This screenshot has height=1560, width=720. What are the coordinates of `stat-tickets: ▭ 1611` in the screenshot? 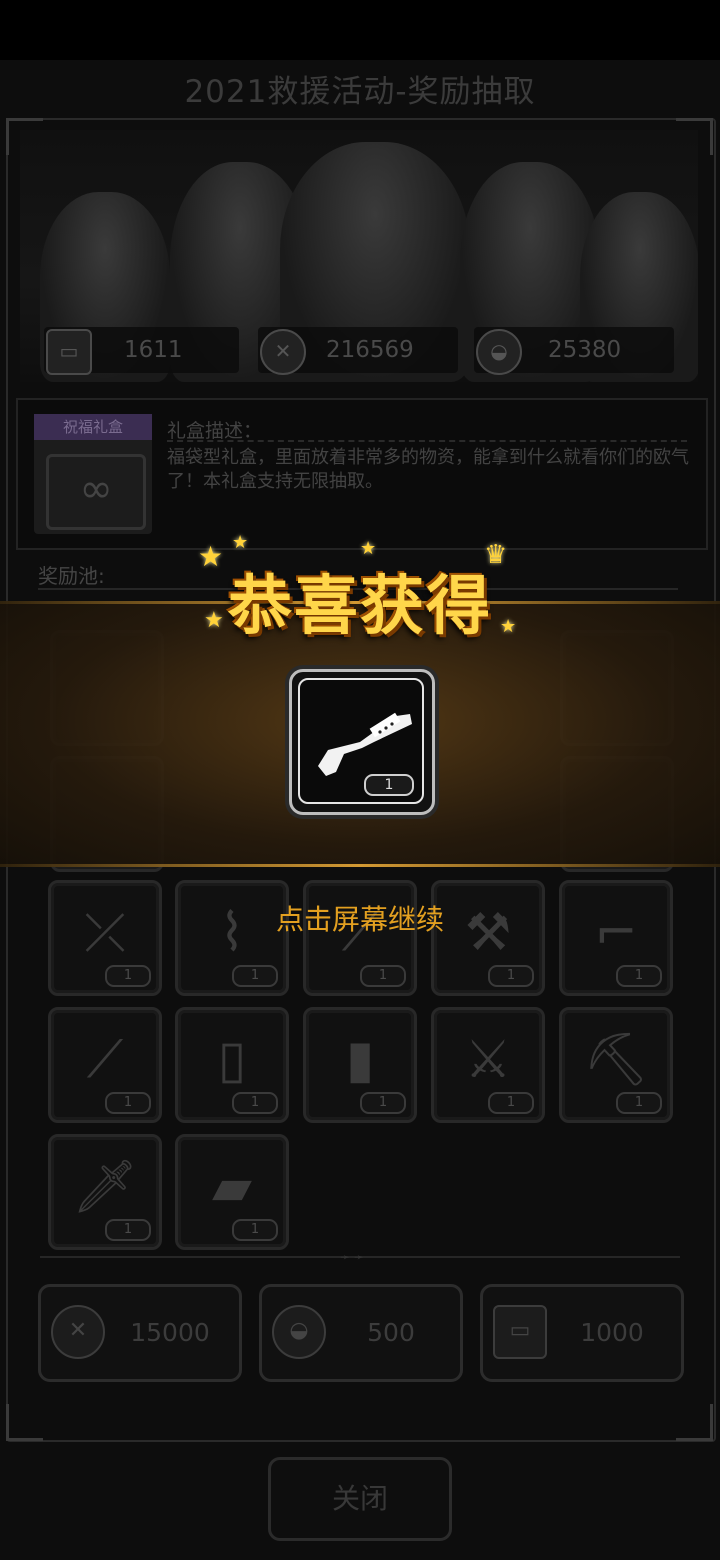 It's located at (141, 351).